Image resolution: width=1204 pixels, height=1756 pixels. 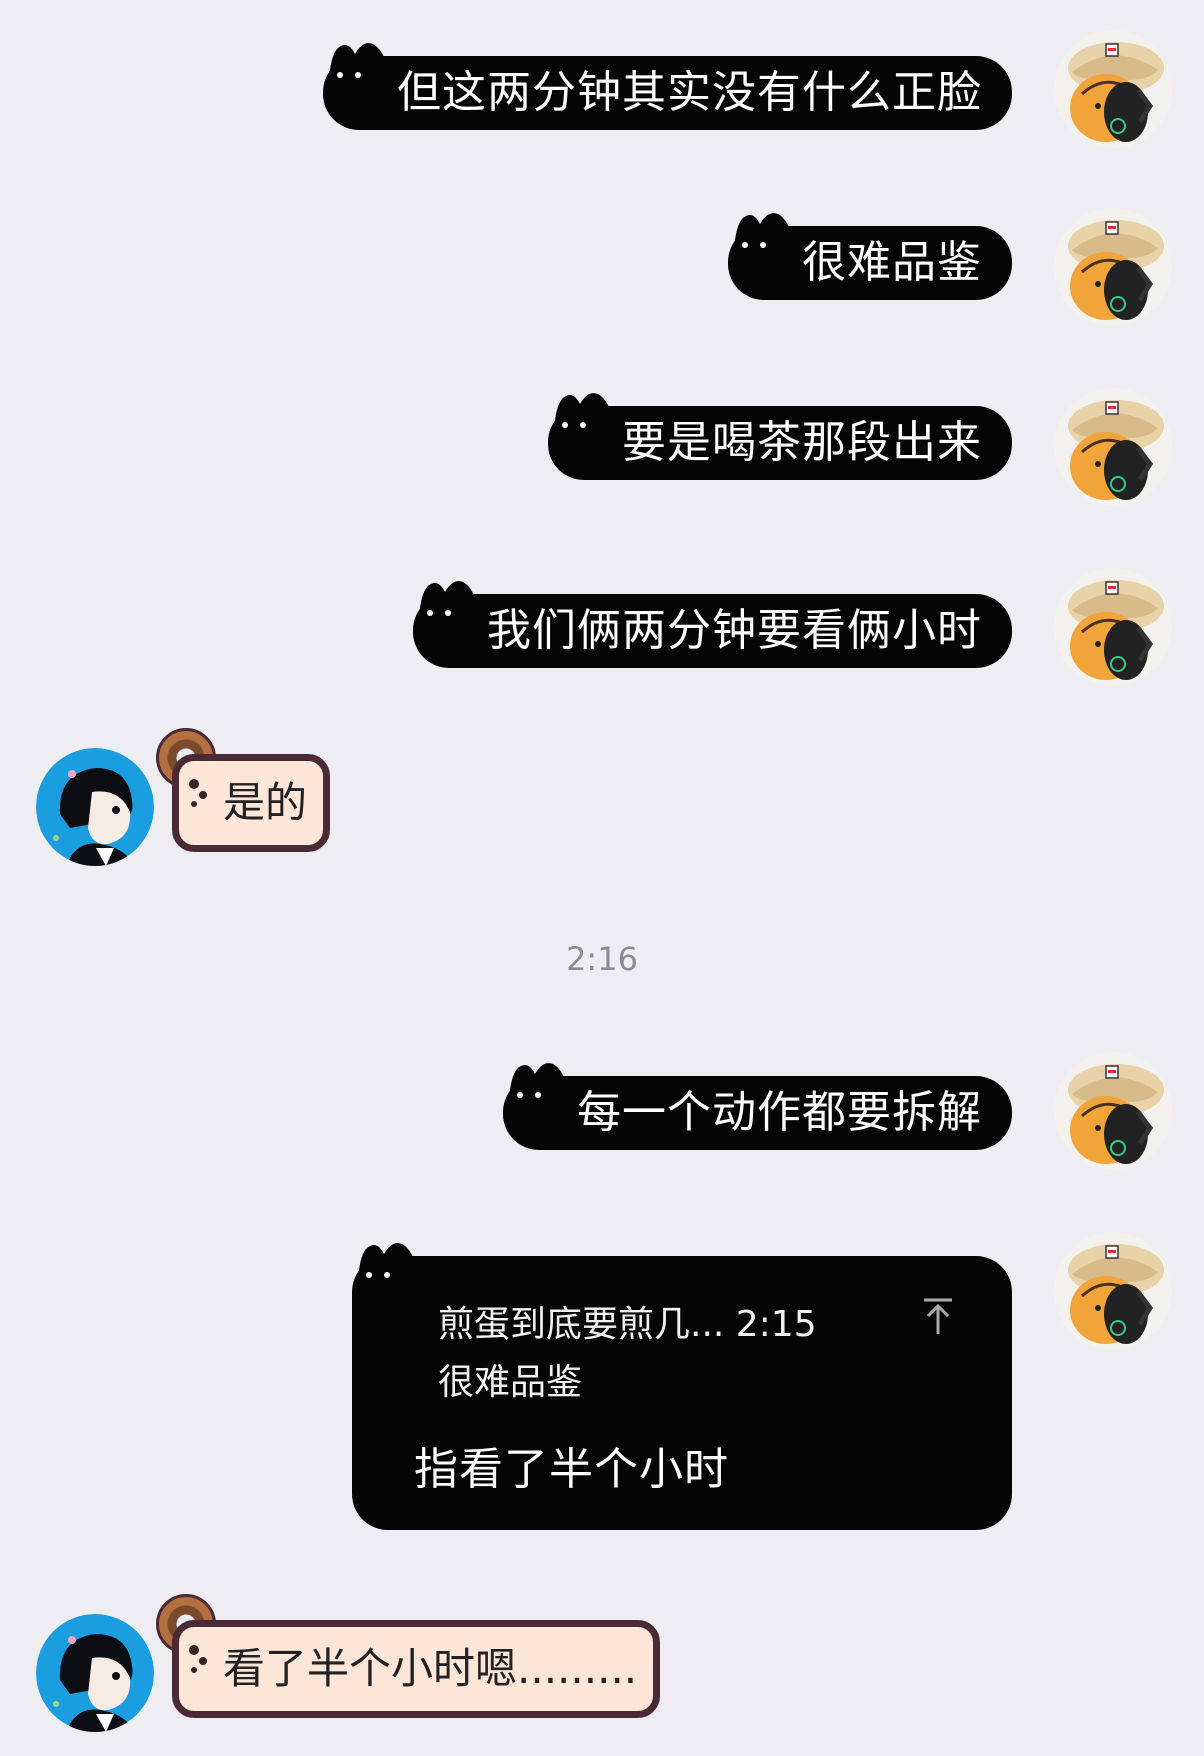 I want to click on received-message-bubble: 是的, so click(x=251, y=803).